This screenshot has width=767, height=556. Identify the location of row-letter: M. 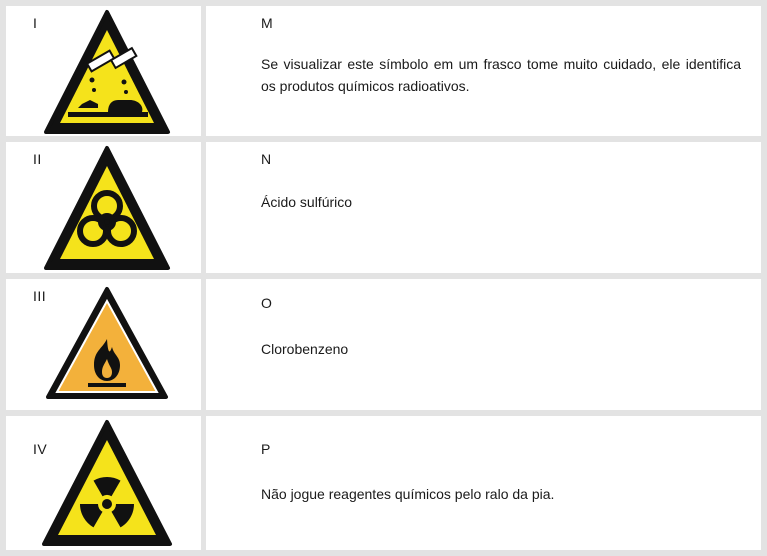
(267, 23).